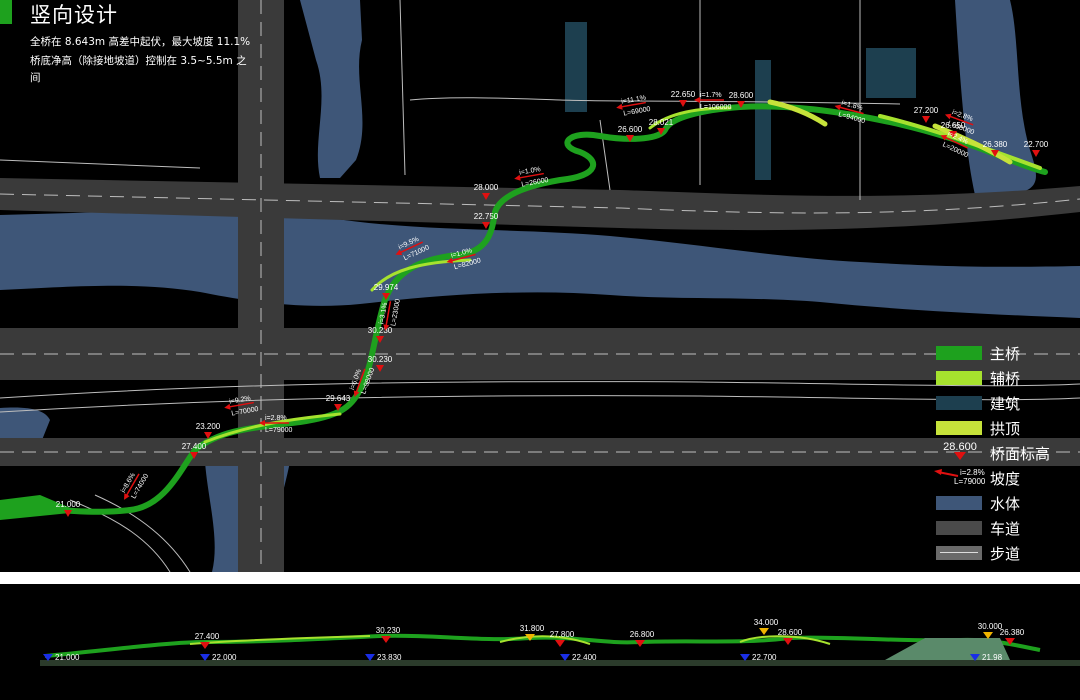 This screenshot has height=700, width=1080. I want to click on legend-arch-top: 拱顶, so click(1004, 429).